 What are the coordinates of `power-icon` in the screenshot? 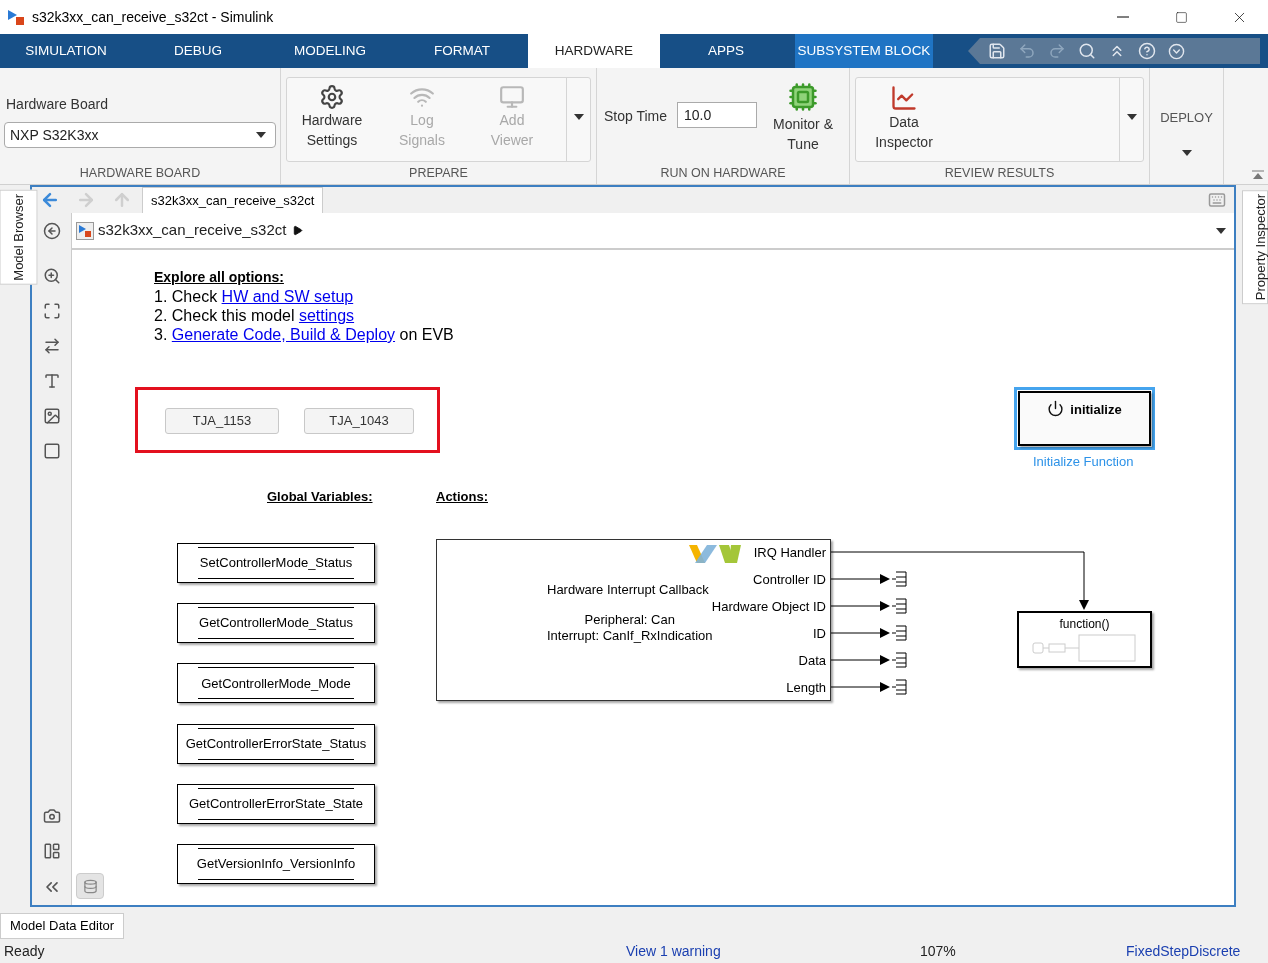 It's located at (1056, 408).